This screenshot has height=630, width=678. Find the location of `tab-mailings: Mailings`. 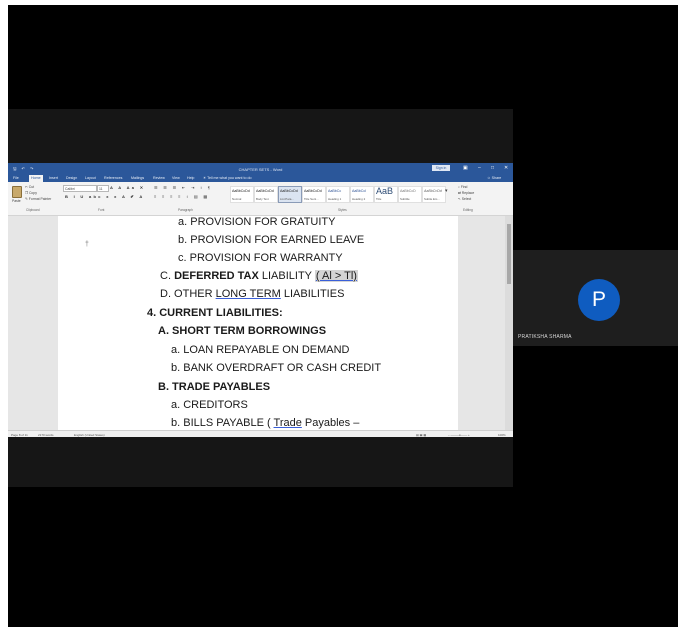

tab-mailings: Mailings is located at coordinates (137, 178).